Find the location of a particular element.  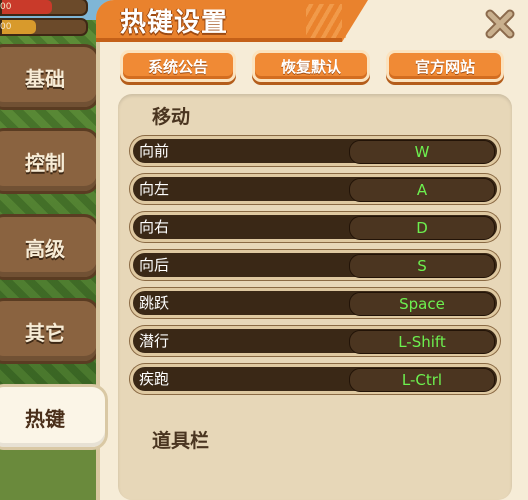

tab-control: 控制 is located at coordinates (50, 161).